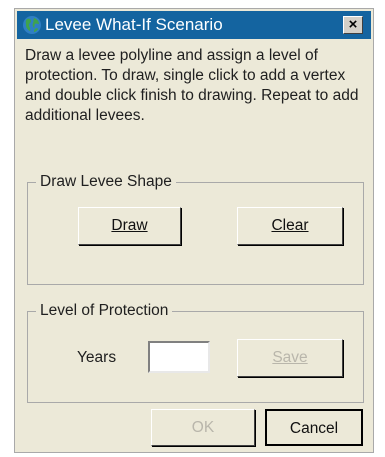 The height and width of the screenshot is (457, 385). What do you see at coordinates (104, 311) in the screenshot?
I see `level-of-protection-legend: Level of Protection` at bounding box center [104, 311].